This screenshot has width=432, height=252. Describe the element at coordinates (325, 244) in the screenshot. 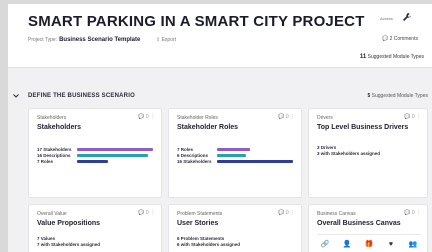

I see `link-icon: 🔗` at that location.